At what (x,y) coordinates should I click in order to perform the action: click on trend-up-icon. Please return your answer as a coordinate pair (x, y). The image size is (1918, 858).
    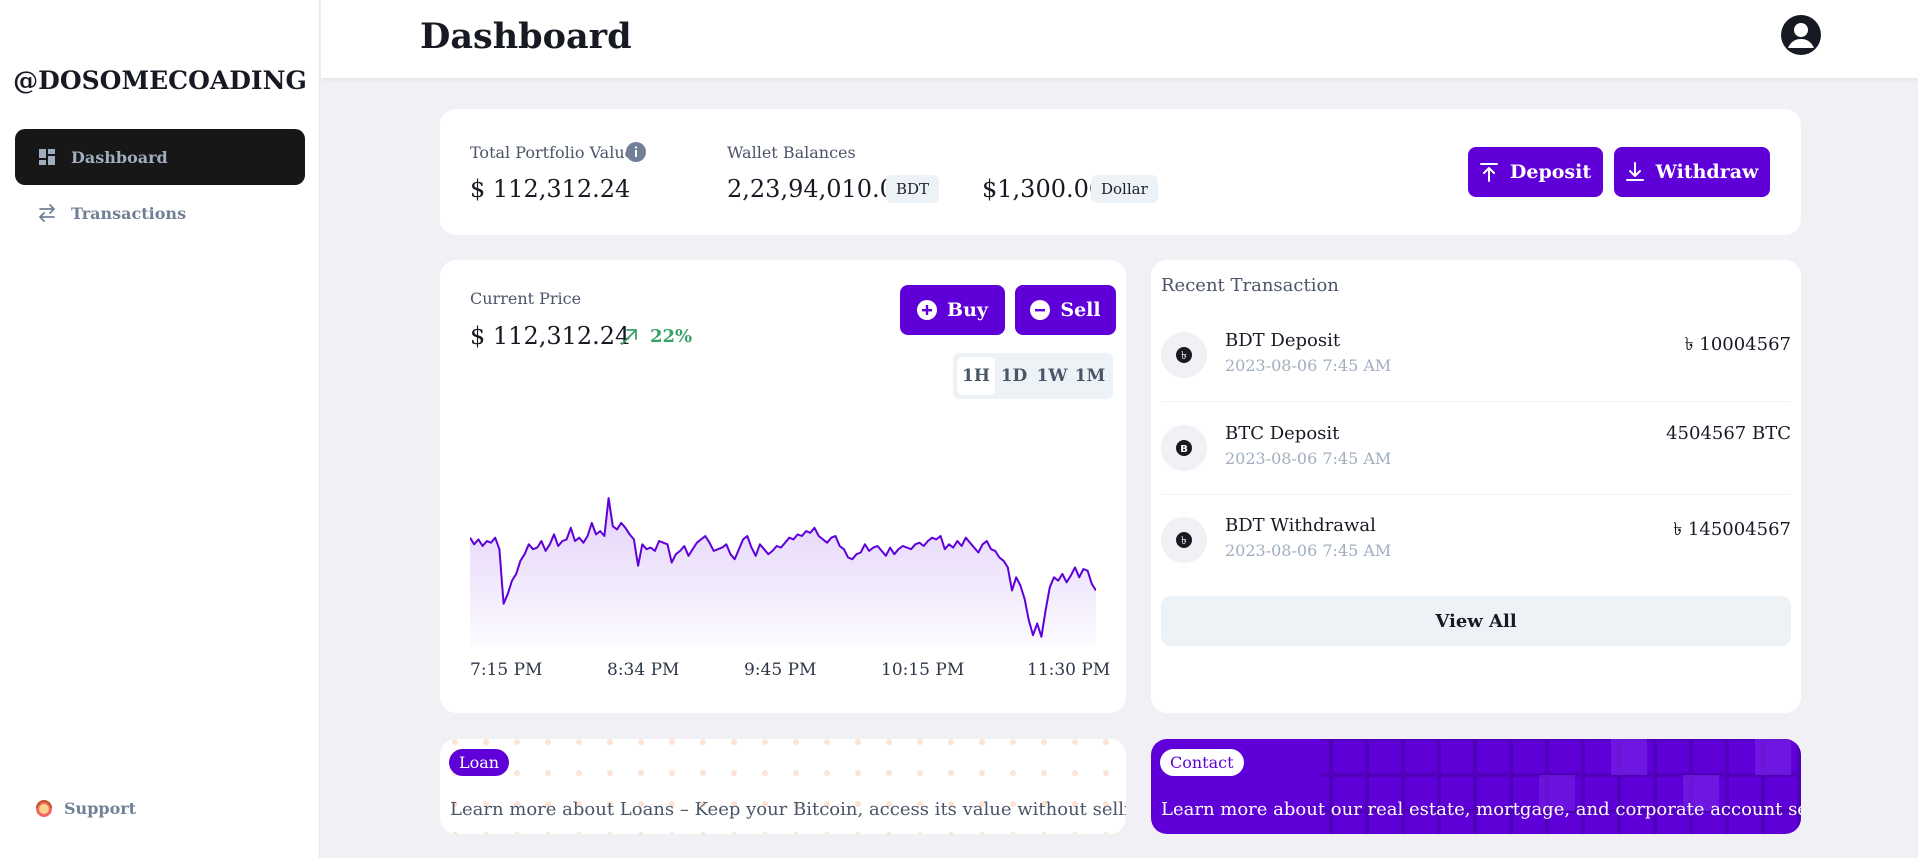
    Looking at the image, I should click on (629, 337).